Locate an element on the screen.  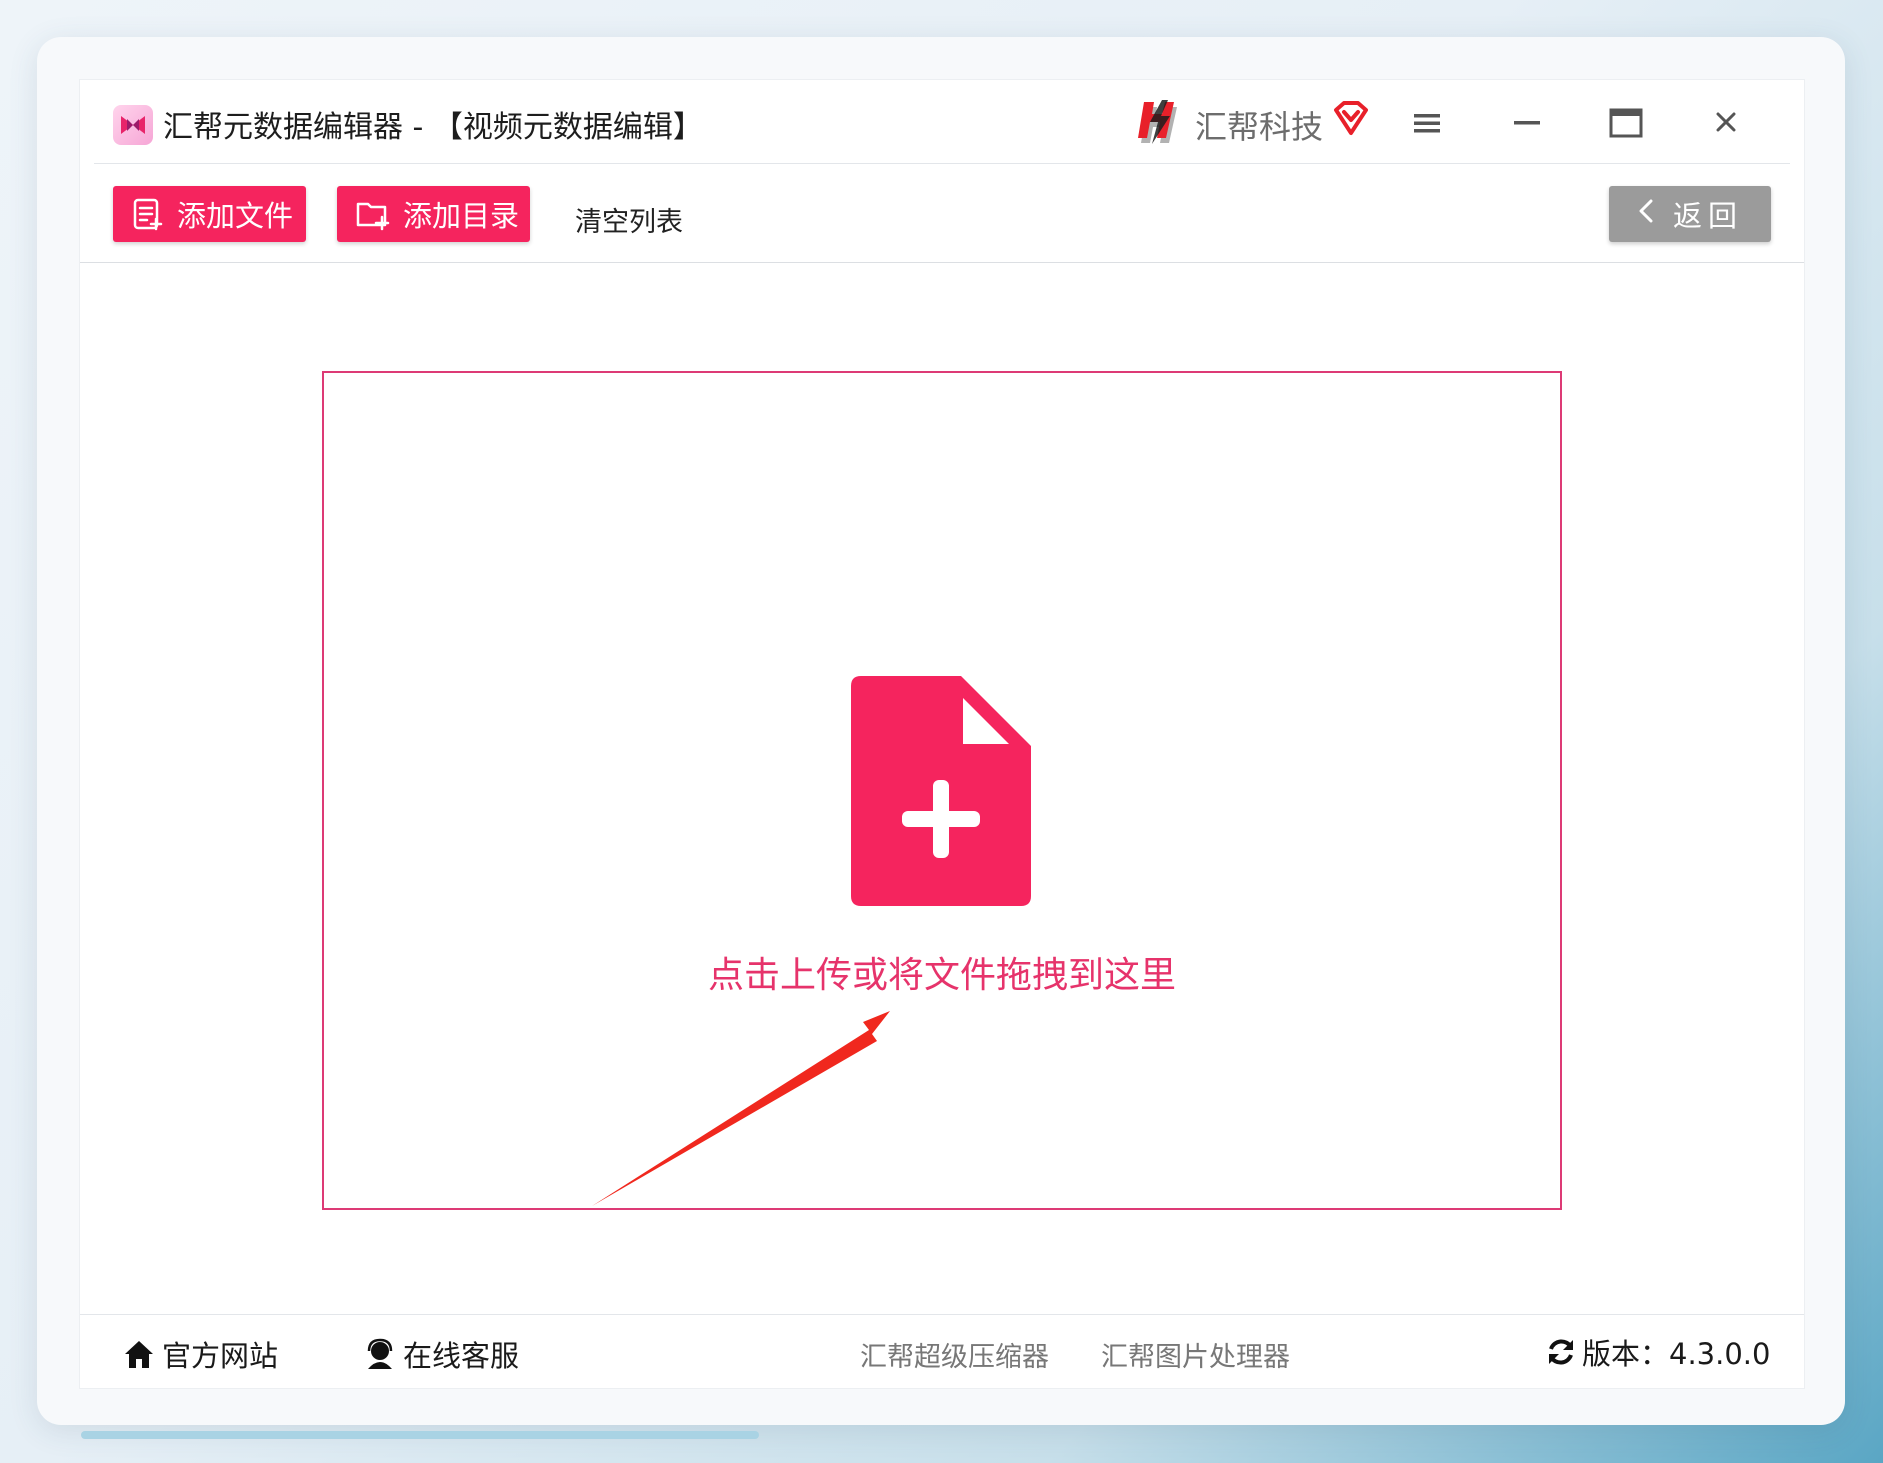
version-label: 版本：4.3.0.0 is located at coordinates (1676, 1354).